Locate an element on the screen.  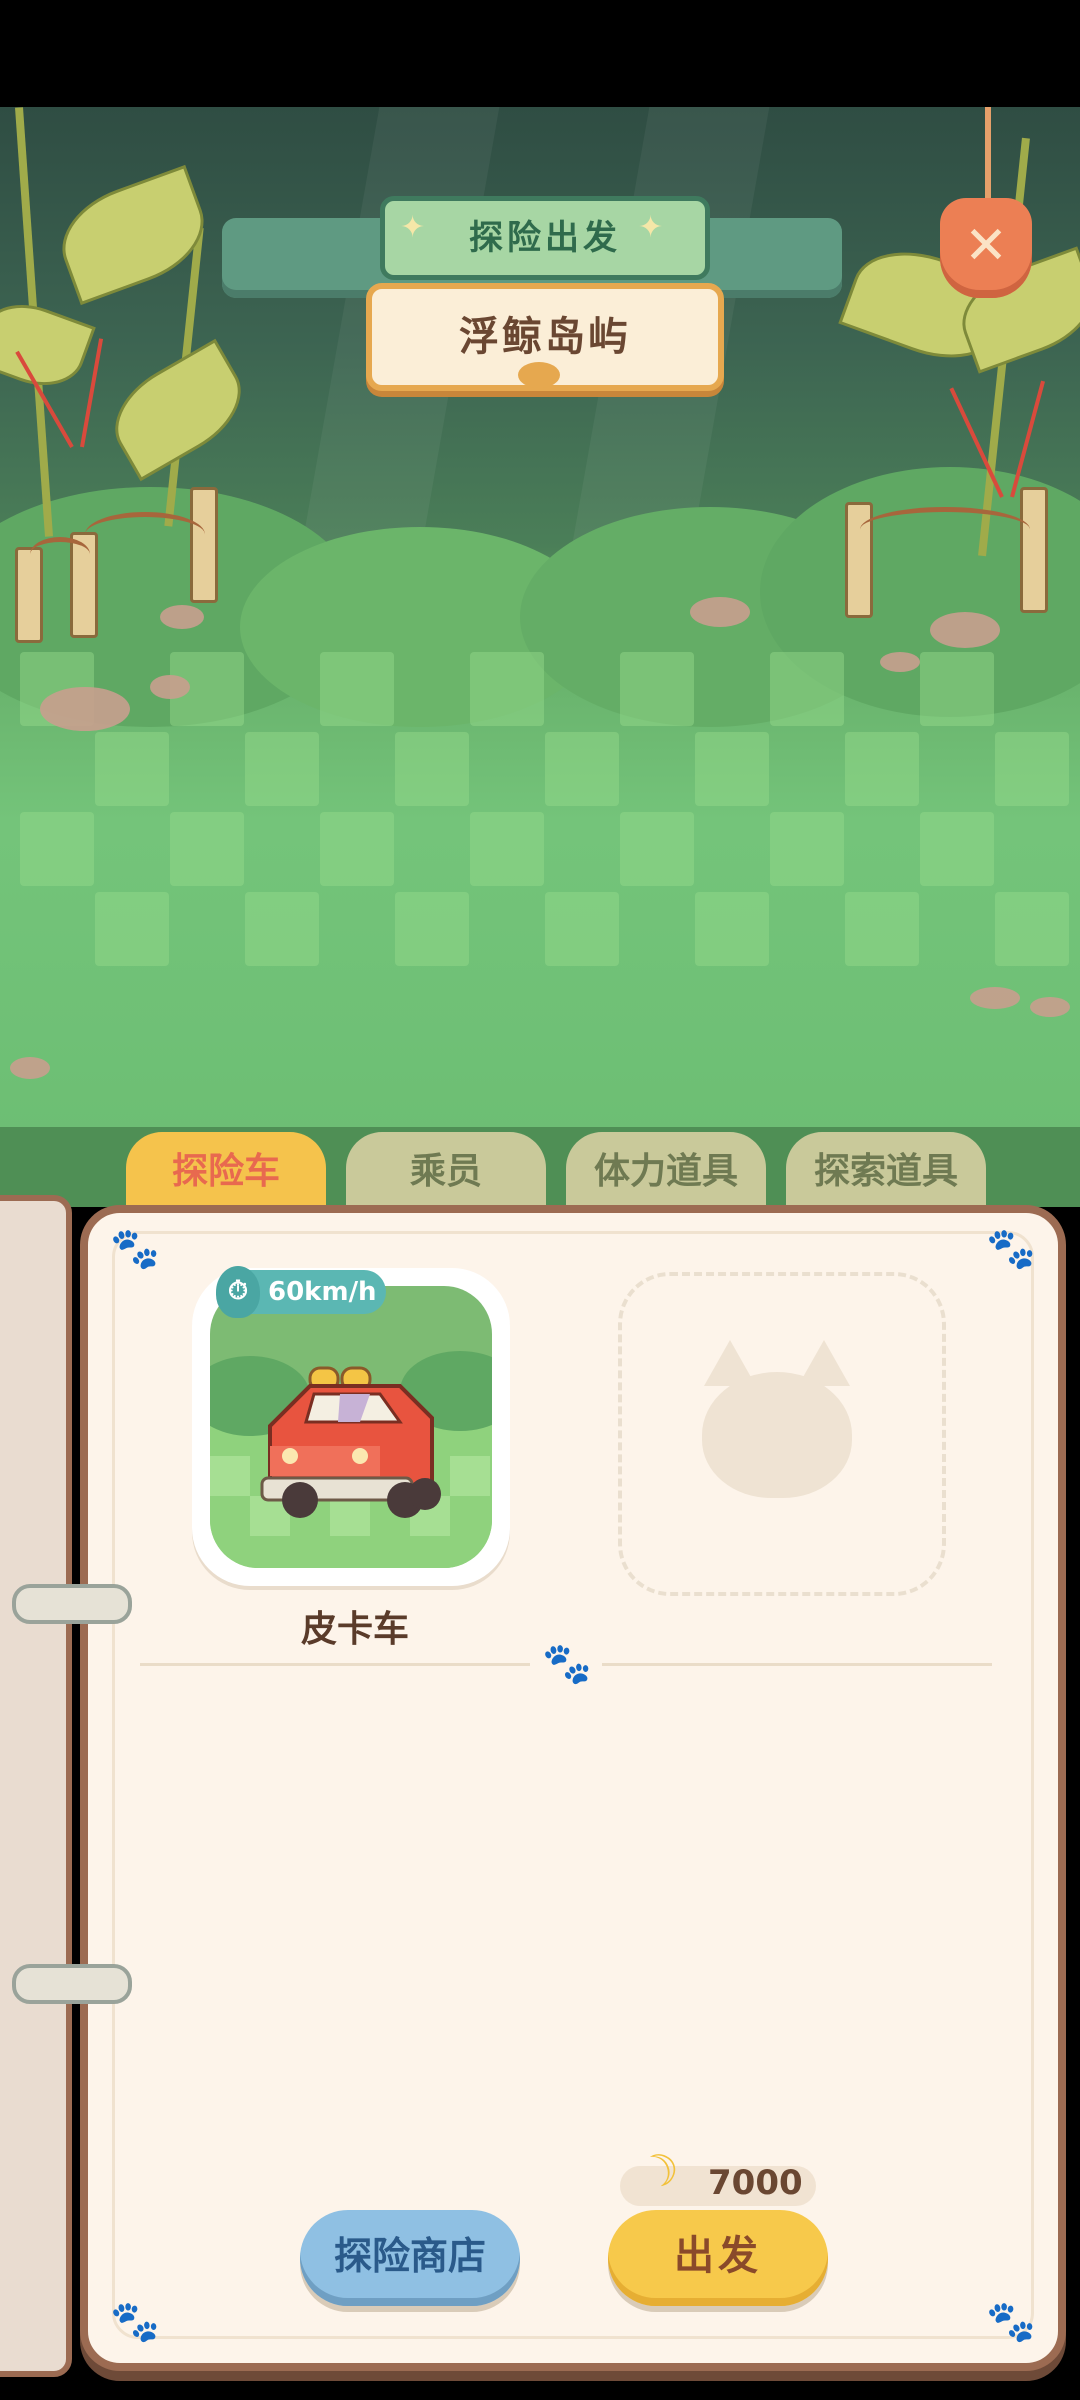
tab-explore-items: 探索道具 is located at coordinates (886, 1172).